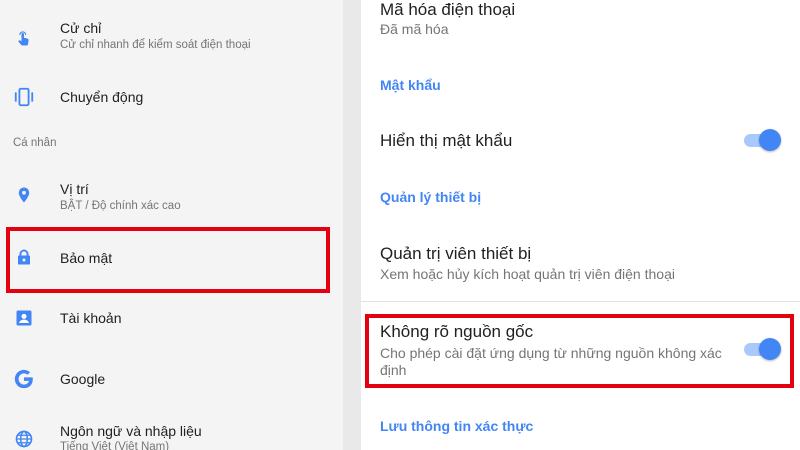 The image size is (800, 450). Describe the element at coordinates (35, 143) in the screenshot. I see `section-header-personal: Cá nhân` at that location.